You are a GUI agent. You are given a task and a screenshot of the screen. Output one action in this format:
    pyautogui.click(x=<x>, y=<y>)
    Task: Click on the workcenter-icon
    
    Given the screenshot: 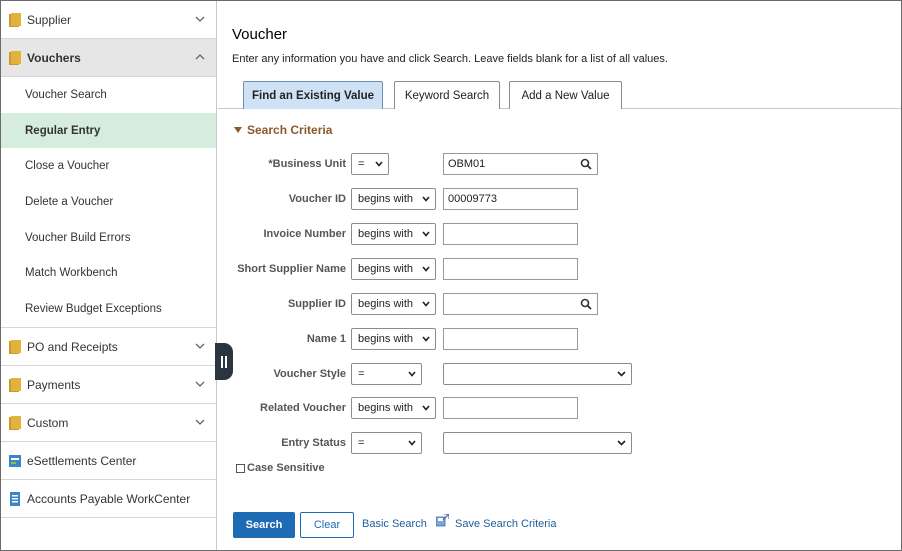 What is the action you would take?
    pyautogui.click(x=15, y=460)
    